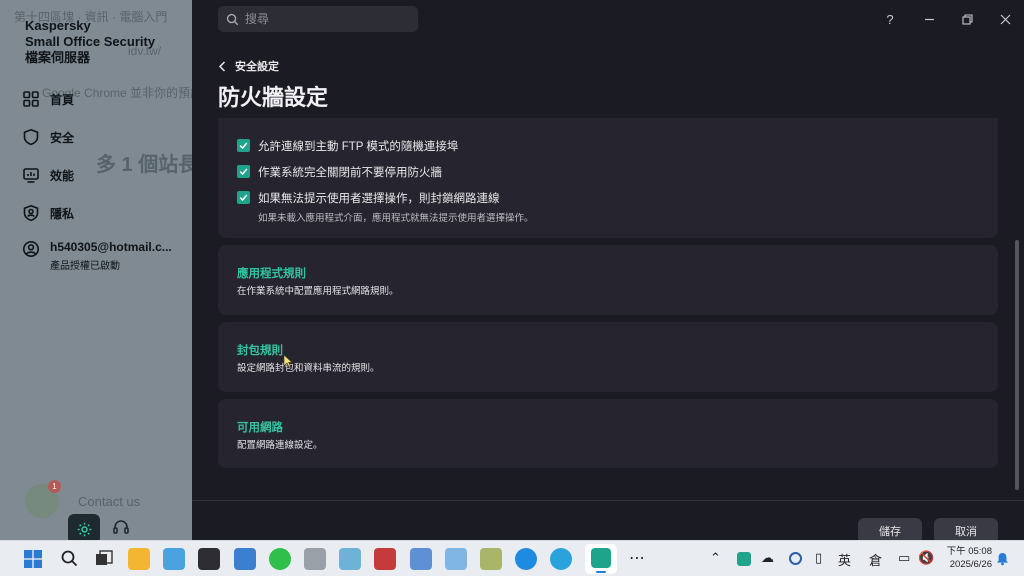  I want to click on option-keep-firewall: 作業系統完全關閉前不要停用防火牆, so click(339, 172).